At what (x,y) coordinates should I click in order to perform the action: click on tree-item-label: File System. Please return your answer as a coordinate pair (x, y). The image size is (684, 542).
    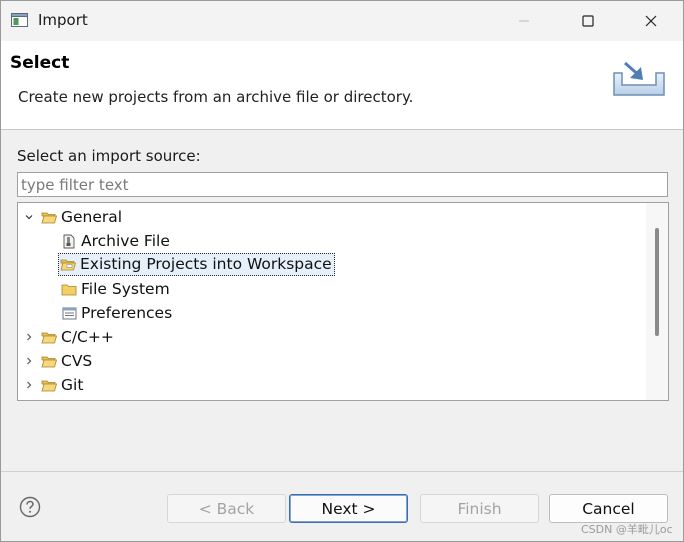
    Looking at the image, I should click on (125, 289).